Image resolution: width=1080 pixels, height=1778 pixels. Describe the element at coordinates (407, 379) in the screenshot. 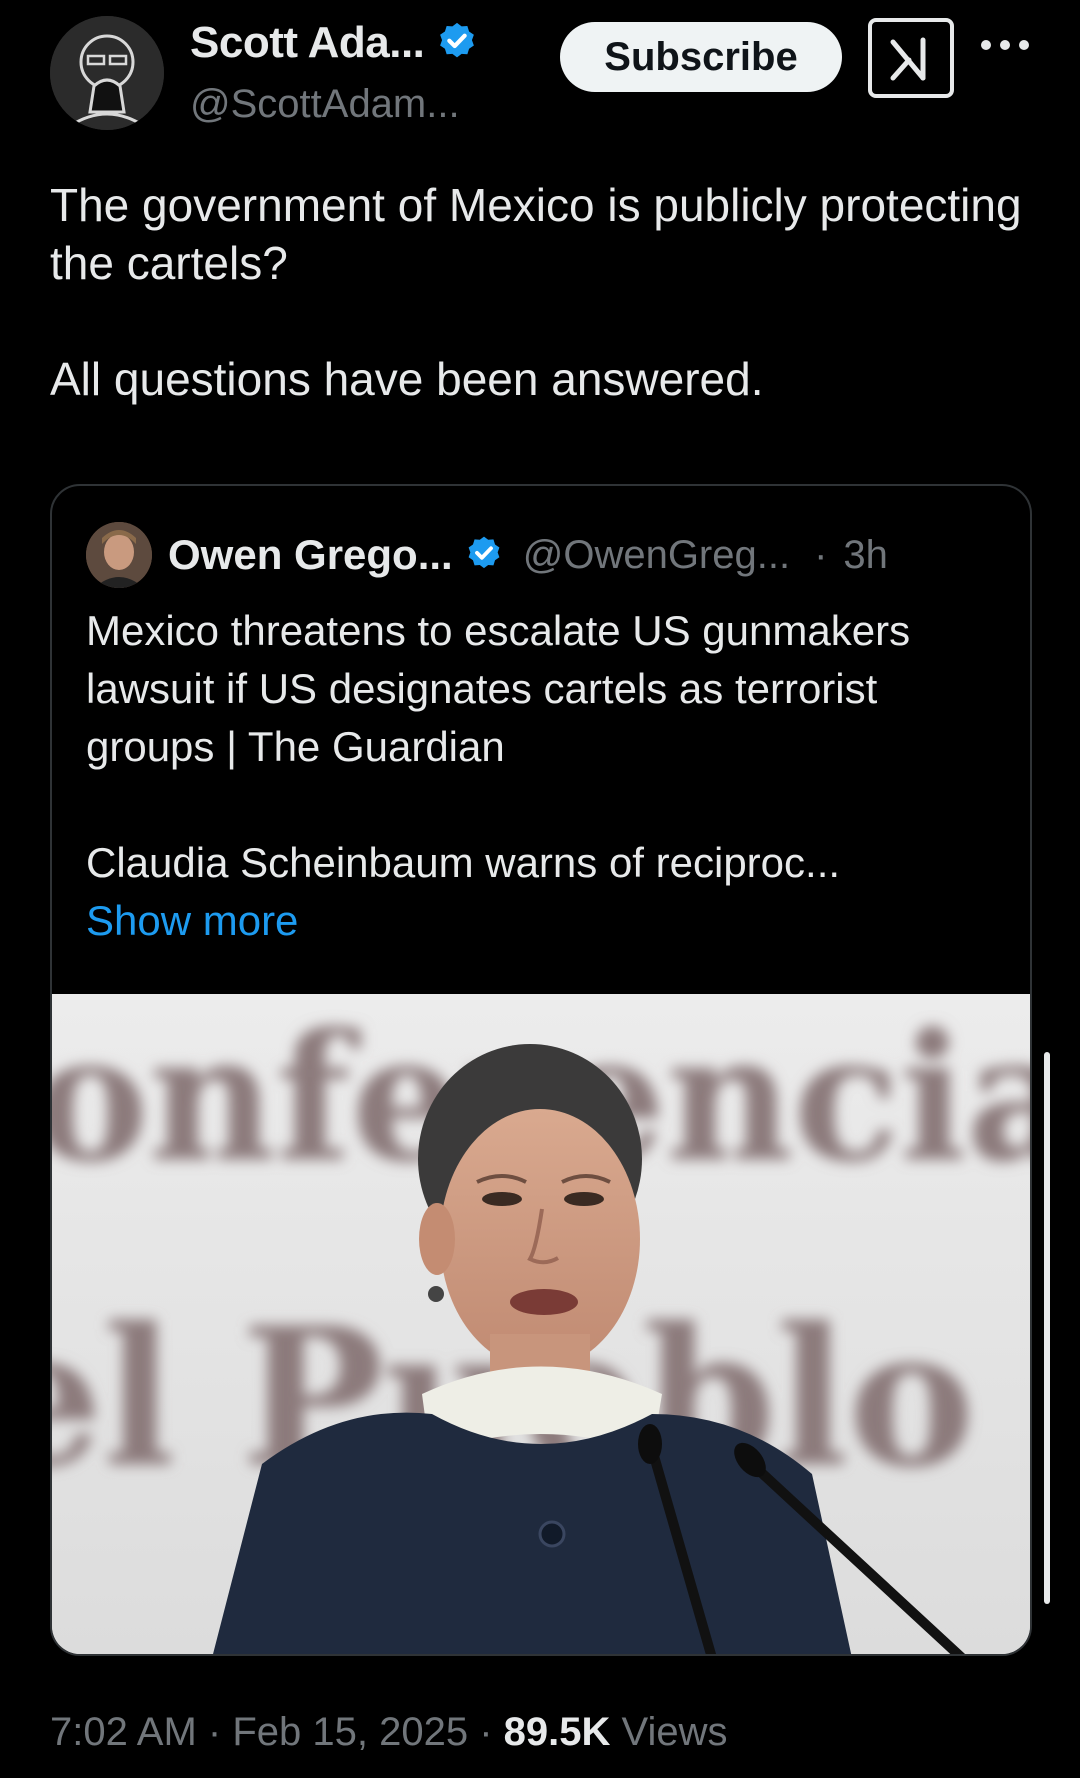

I see `tweet-line-2: All questions have been answered.` at that location.